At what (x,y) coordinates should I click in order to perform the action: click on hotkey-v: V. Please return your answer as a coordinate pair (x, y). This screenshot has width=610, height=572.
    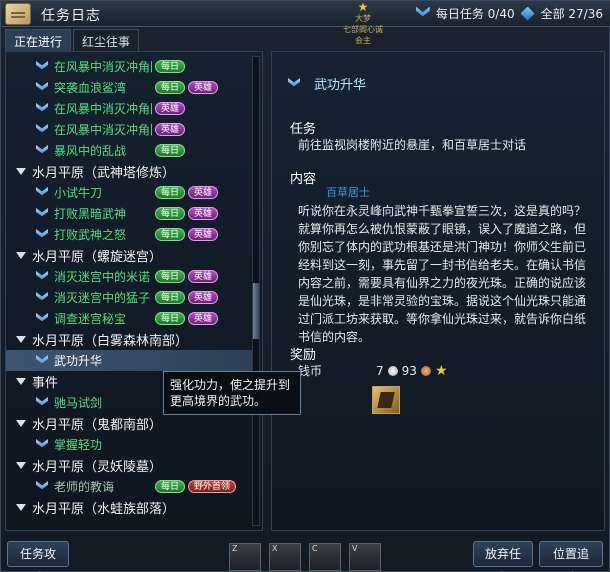
    Looking at the image, I should click on (365, 557).